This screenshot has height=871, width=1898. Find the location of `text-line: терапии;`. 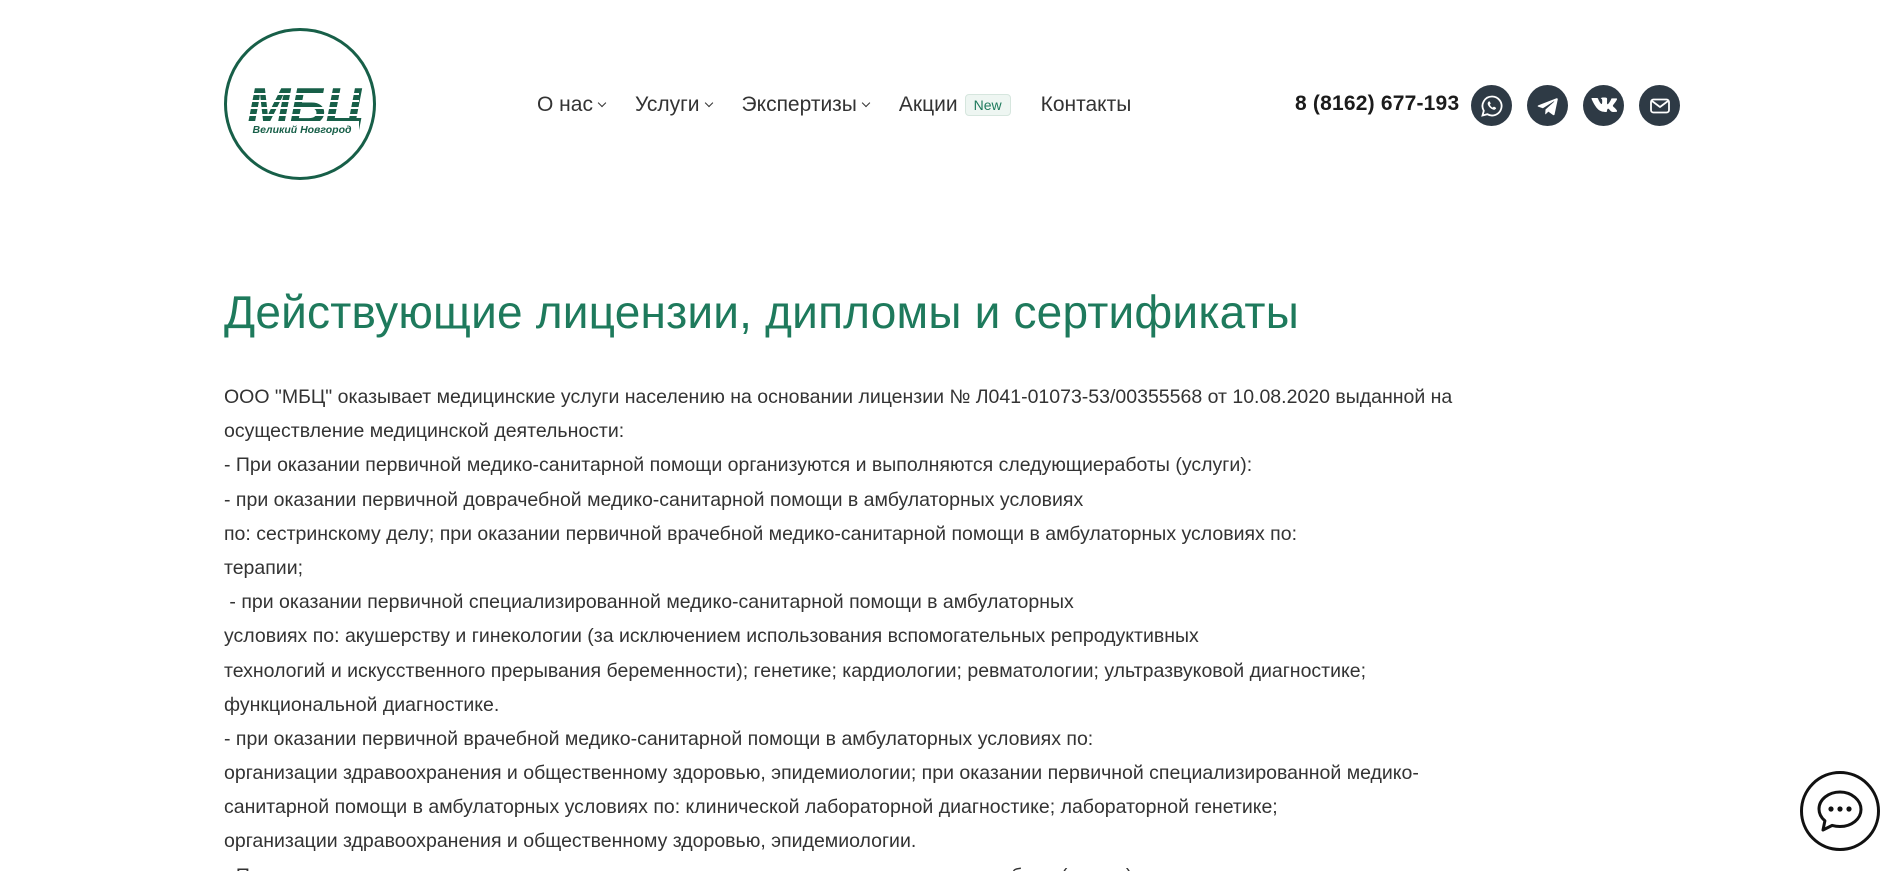

text-line: терапии; is located at coordinates (264, 567).